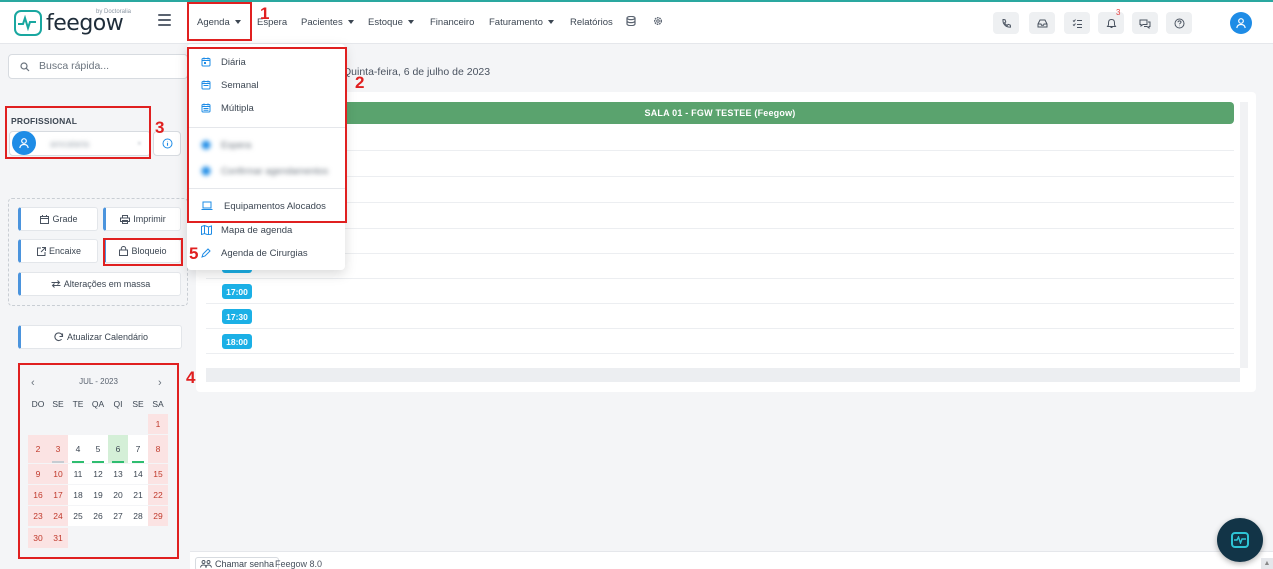 This screenshot has width=1273, height=569. Describe the element at coordinates (25, 67) in the screenshot. I see `search-icon` at that location.